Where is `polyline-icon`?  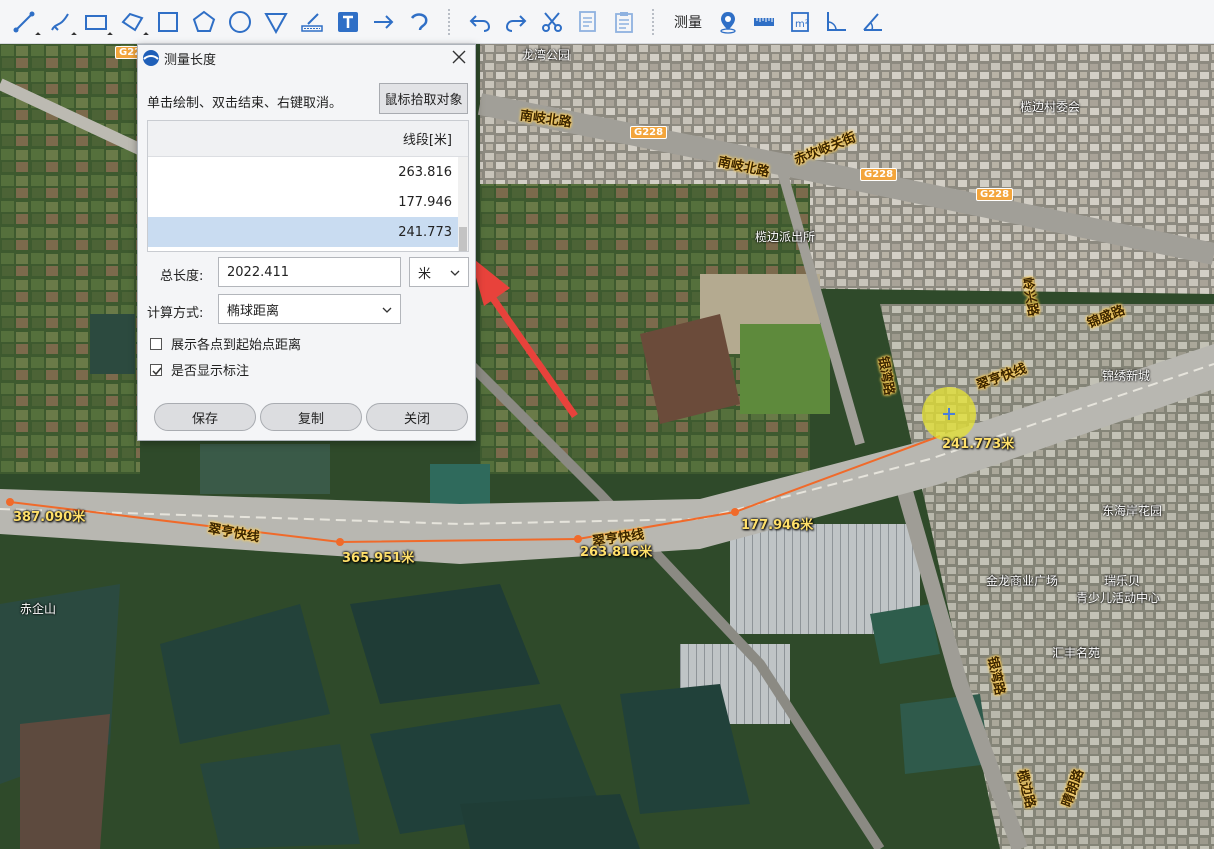
polyline-icon is located at coordinates (24, 21).